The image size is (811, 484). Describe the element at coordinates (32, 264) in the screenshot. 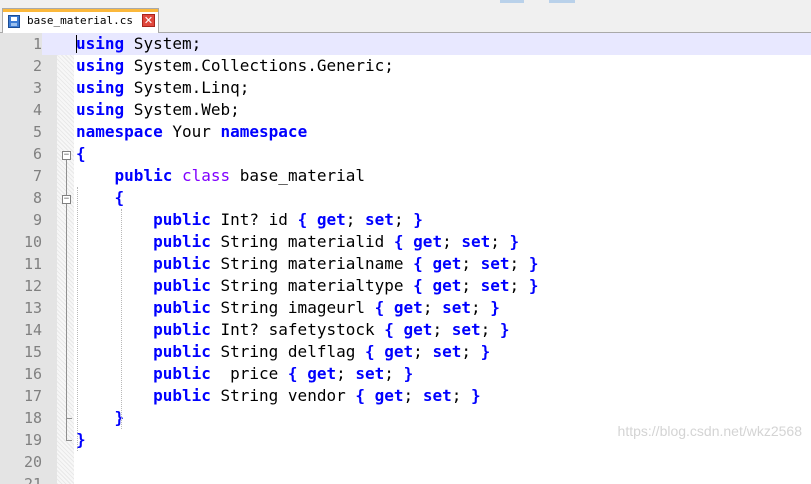

I see `line-number: 11` at that location.